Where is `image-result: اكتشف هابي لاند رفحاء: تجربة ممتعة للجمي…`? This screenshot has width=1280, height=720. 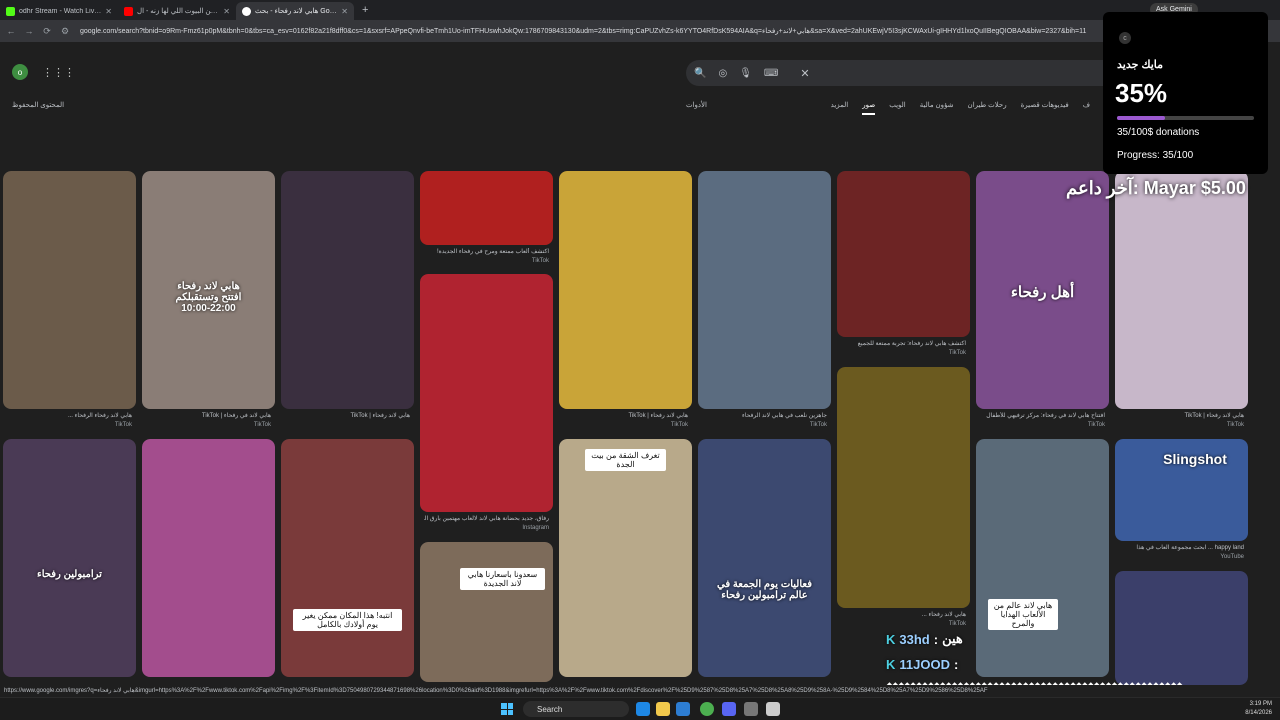 image-result: اكتشف هابي لاند رفحاء: تجربة ممتعة للجمي… is located at coordinates (903, 266).